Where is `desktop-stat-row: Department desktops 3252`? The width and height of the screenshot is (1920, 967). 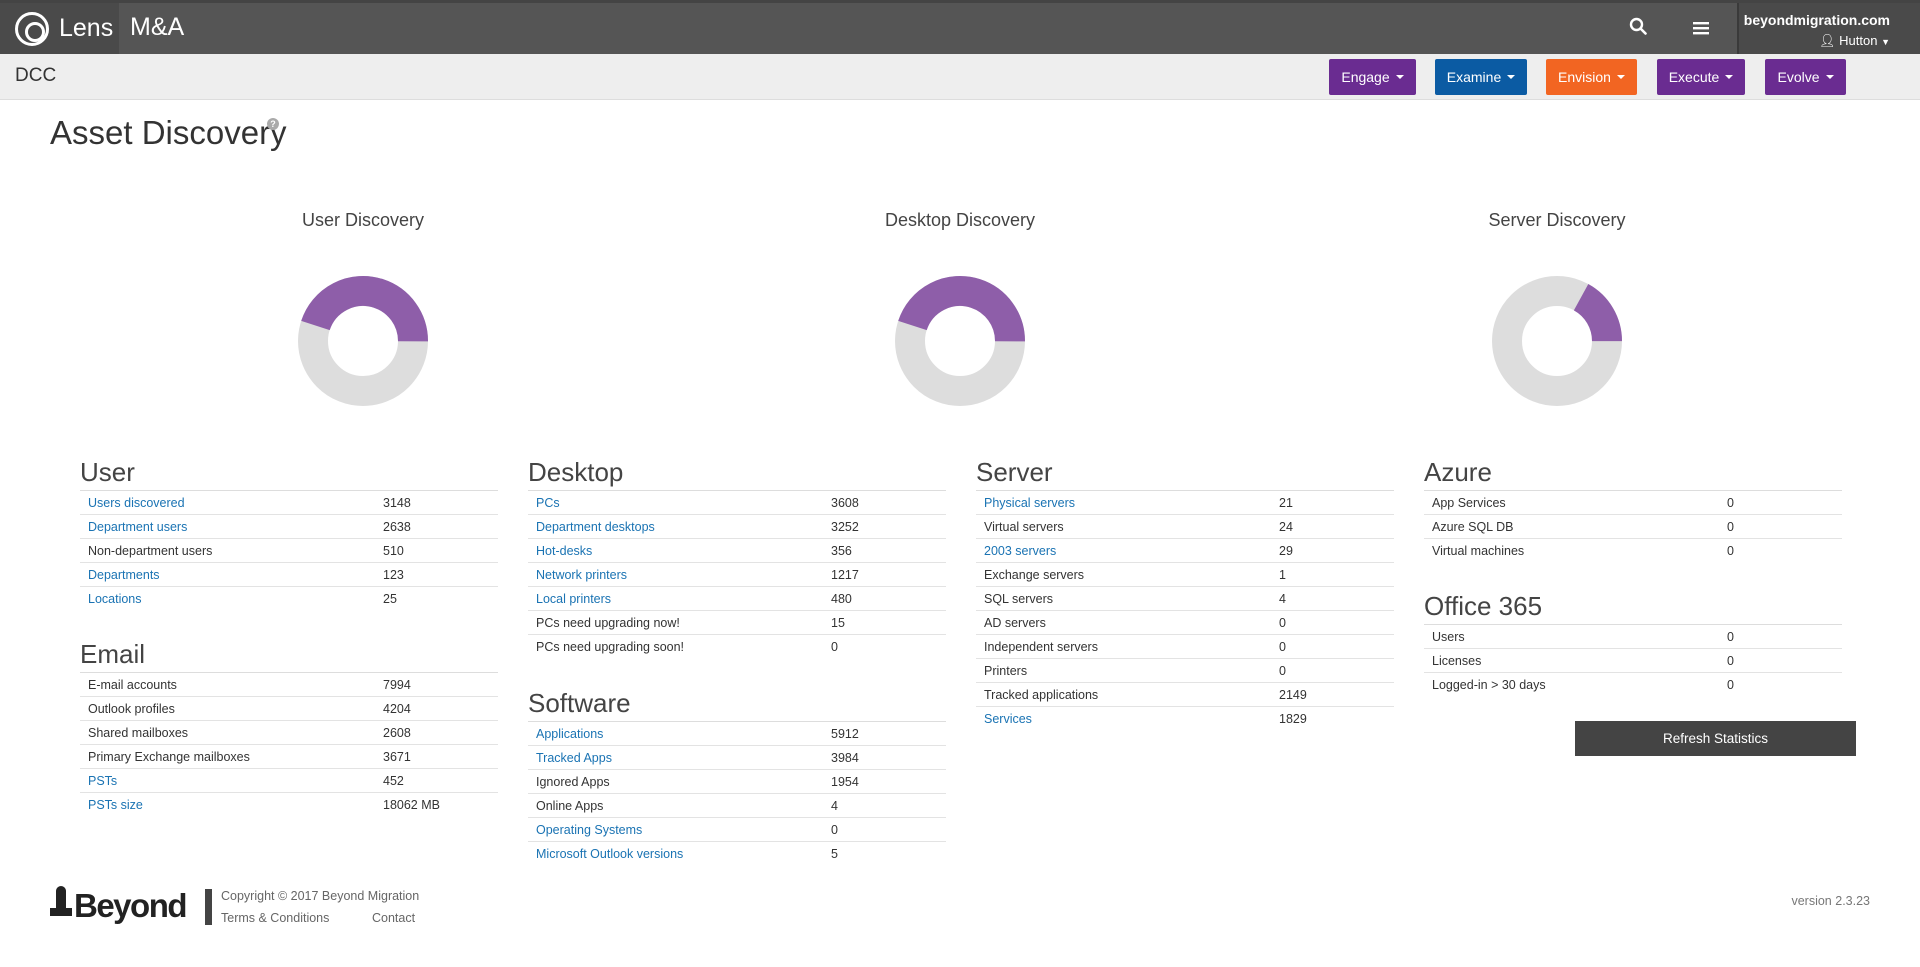
desktop-stat-row: Department desktops 3252 is located at coordinates (737, 527).